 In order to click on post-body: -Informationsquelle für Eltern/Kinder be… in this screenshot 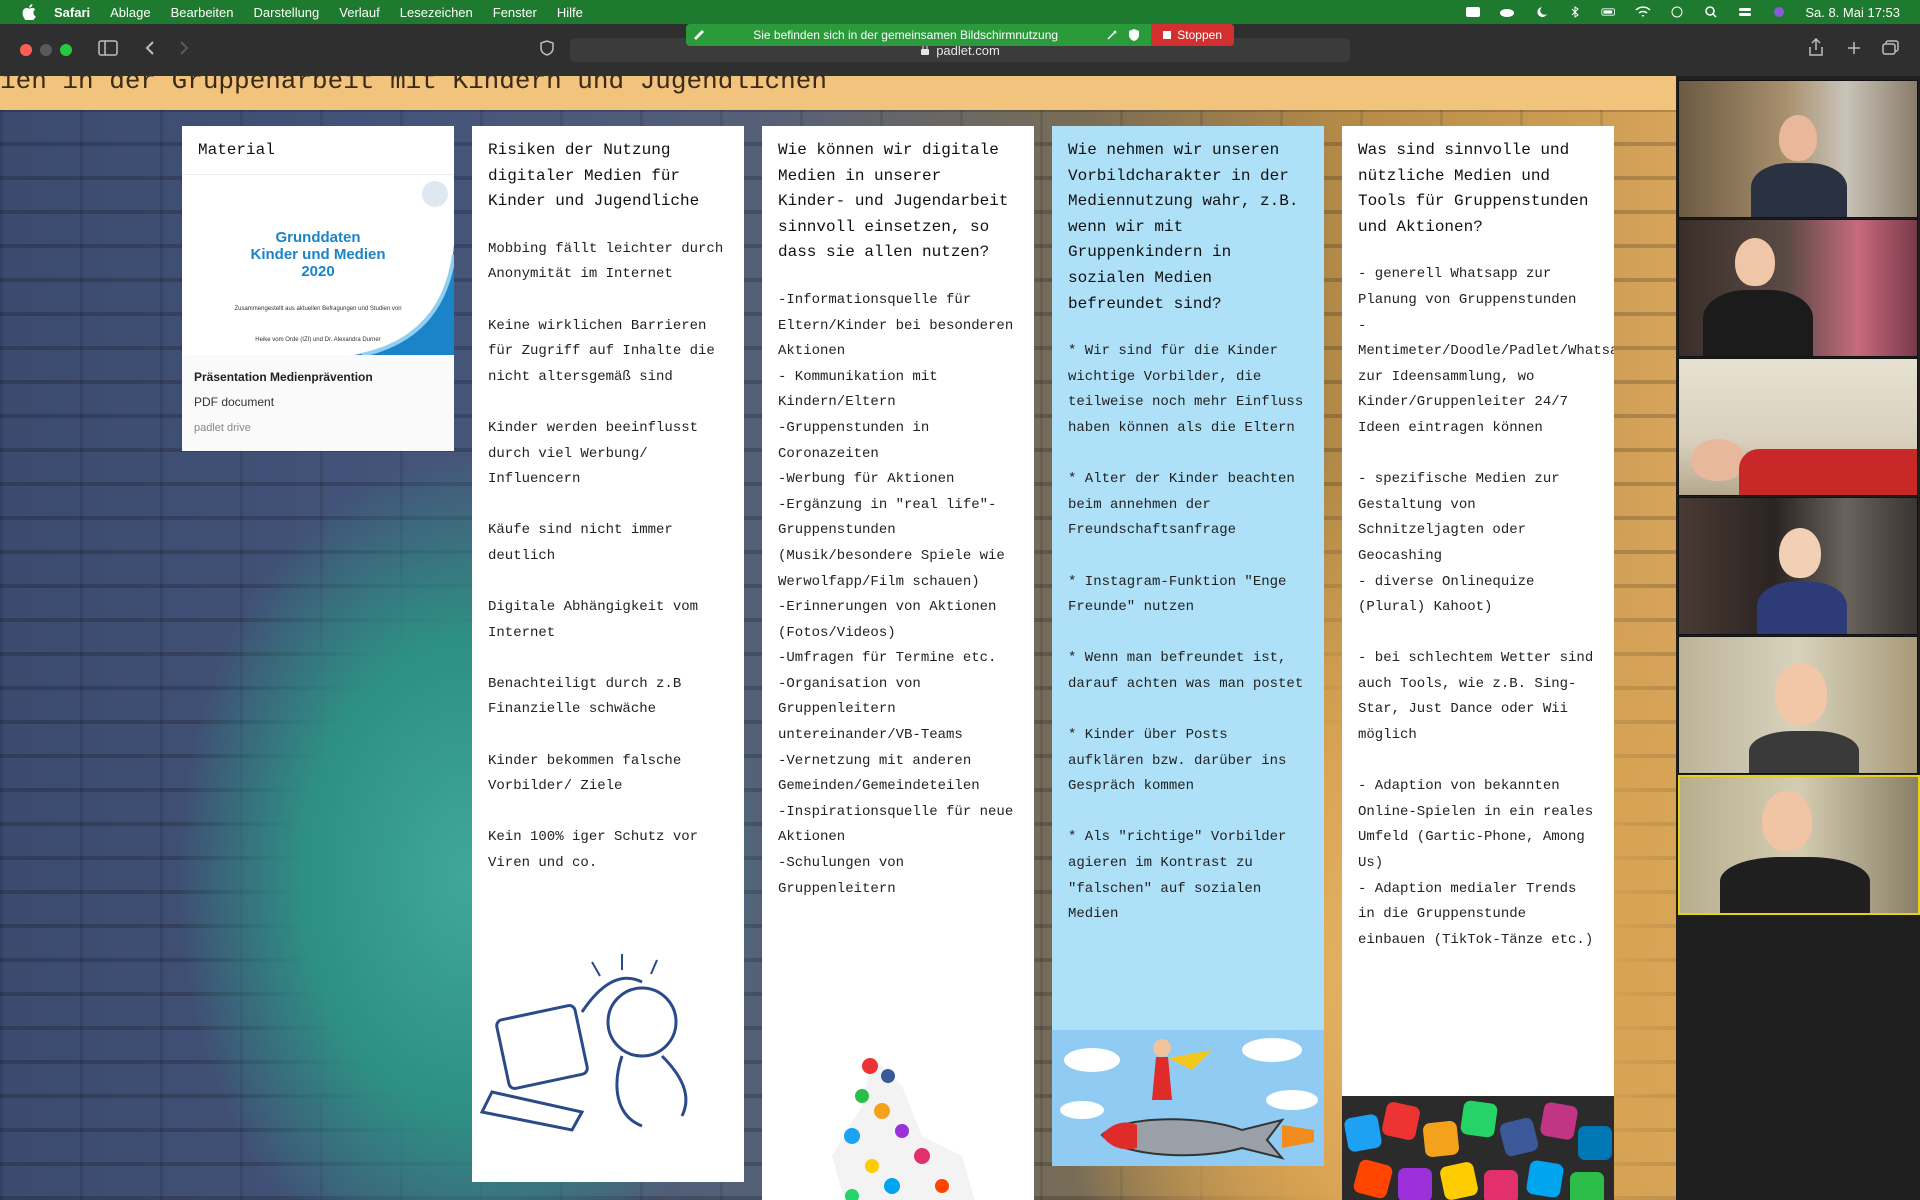, I will do `click(896, 594)`.